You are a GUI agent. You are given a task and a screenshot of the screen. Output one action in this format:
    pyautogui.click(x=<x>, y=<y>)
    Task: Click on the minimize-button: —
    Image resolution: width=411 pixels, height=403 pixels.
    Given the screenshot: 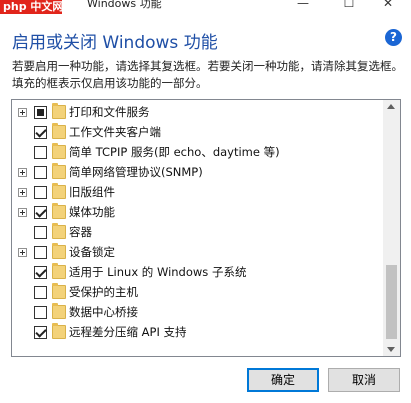 What is the action you would take?
    pyautogui.click(x=303, y=6)
    